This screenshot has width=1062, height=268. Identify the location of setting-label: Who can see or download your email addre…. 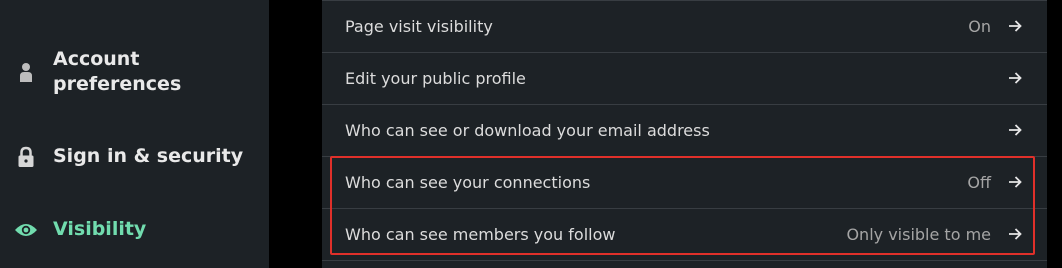
(527, 130).